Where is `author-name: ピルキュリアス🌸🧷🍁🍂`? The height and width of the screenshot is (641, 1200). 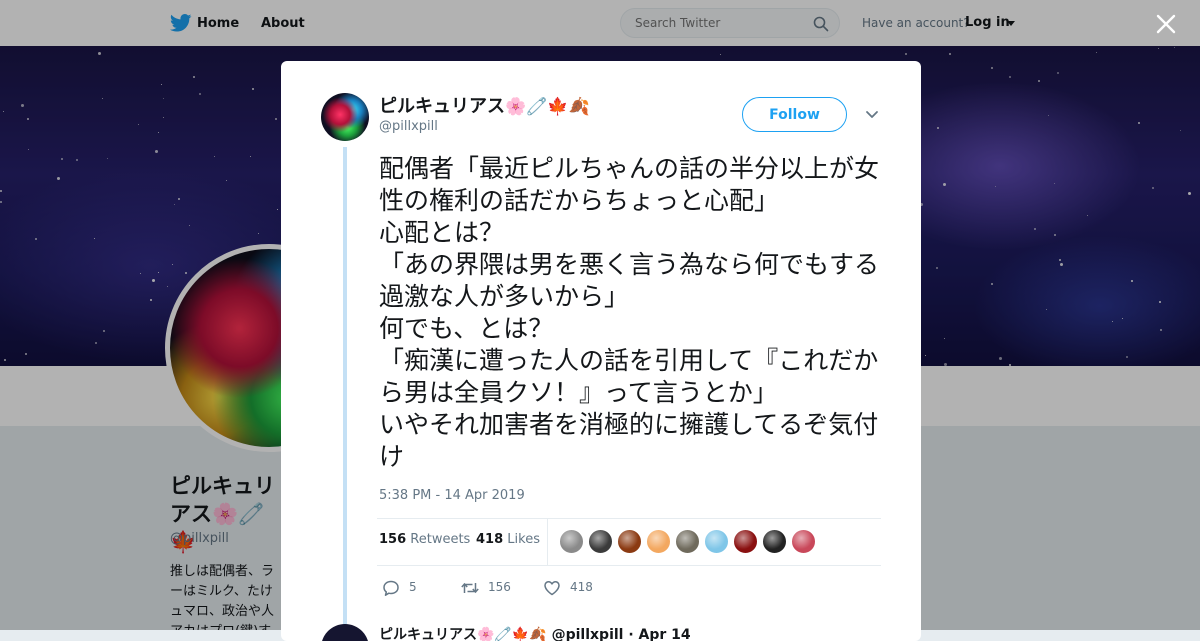
author-name: ピルキュリアス🌸🧷🍁🍂 is located at coordinates (484, 105).